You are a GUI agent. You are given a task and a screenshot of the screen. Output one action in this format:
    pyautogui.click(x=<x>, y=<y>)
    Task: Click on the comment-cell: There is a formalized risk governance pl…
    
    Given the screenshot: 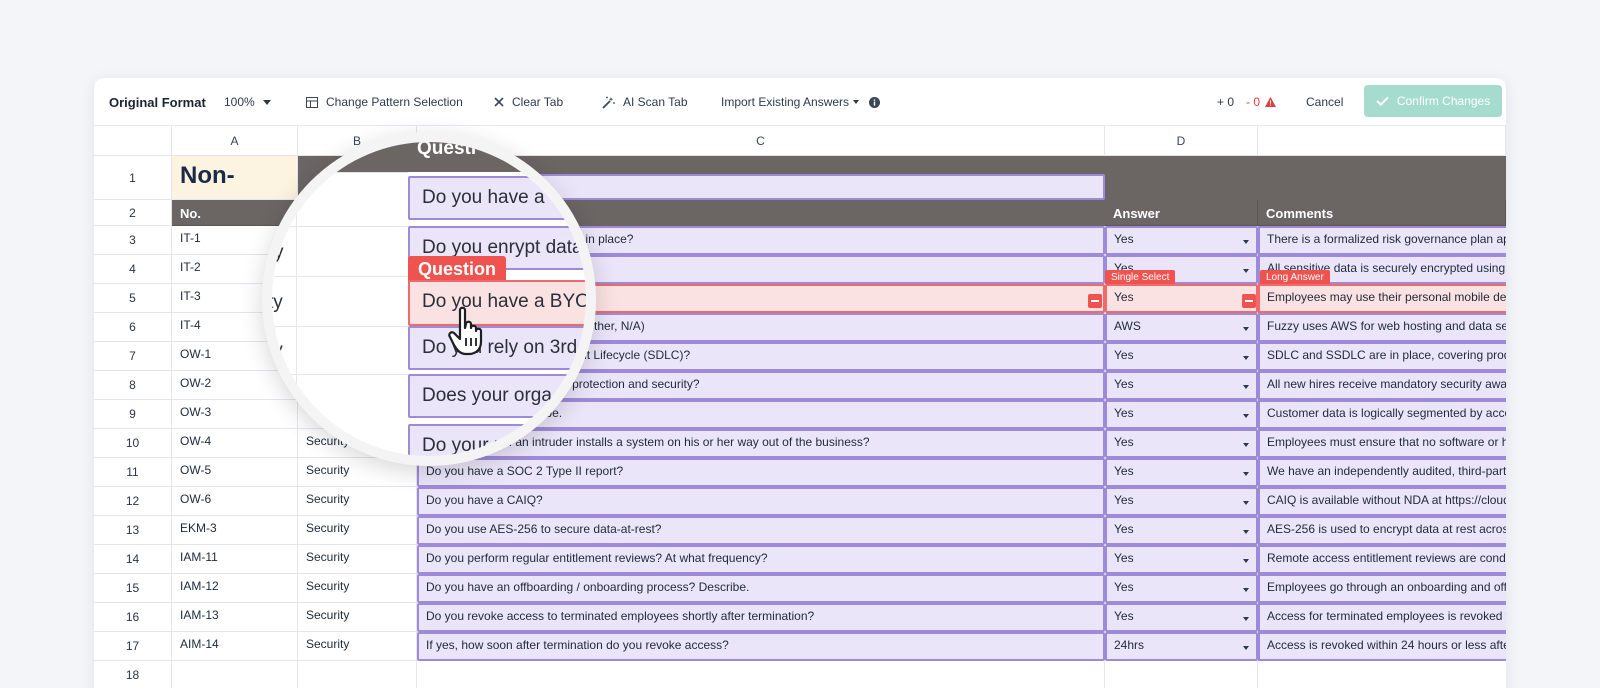 What is the action you would take?
    pyautogui.click(x=1382, y=240)
    